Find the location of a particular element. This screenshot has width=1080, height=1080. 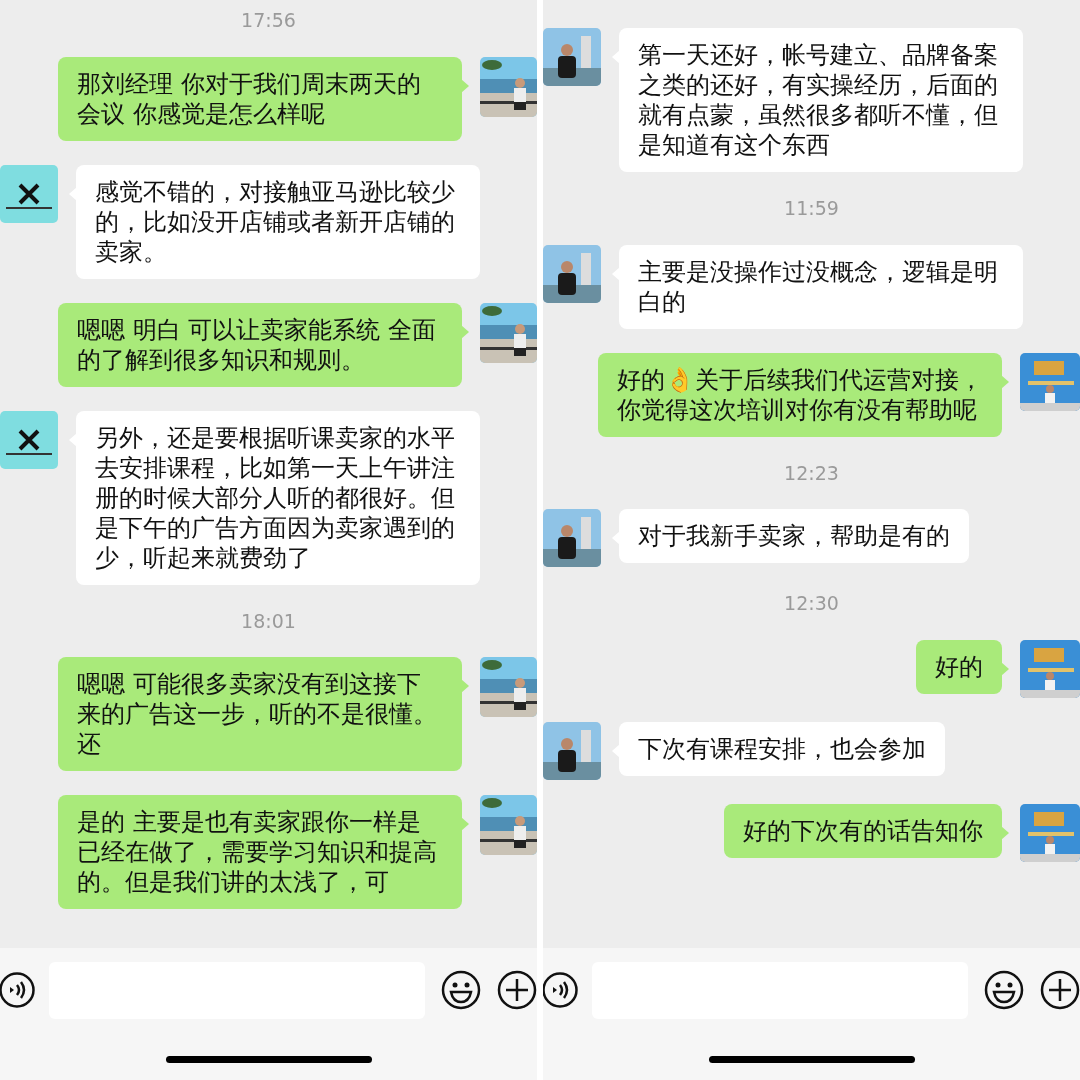

message-bubble: 第一天还好，帐号建立、品牌备案之类的还好，有实操经历，后面的就有点蒙，虽然很多都听不懂，但是知道有这个东西 is located at coordinates (821, 100).